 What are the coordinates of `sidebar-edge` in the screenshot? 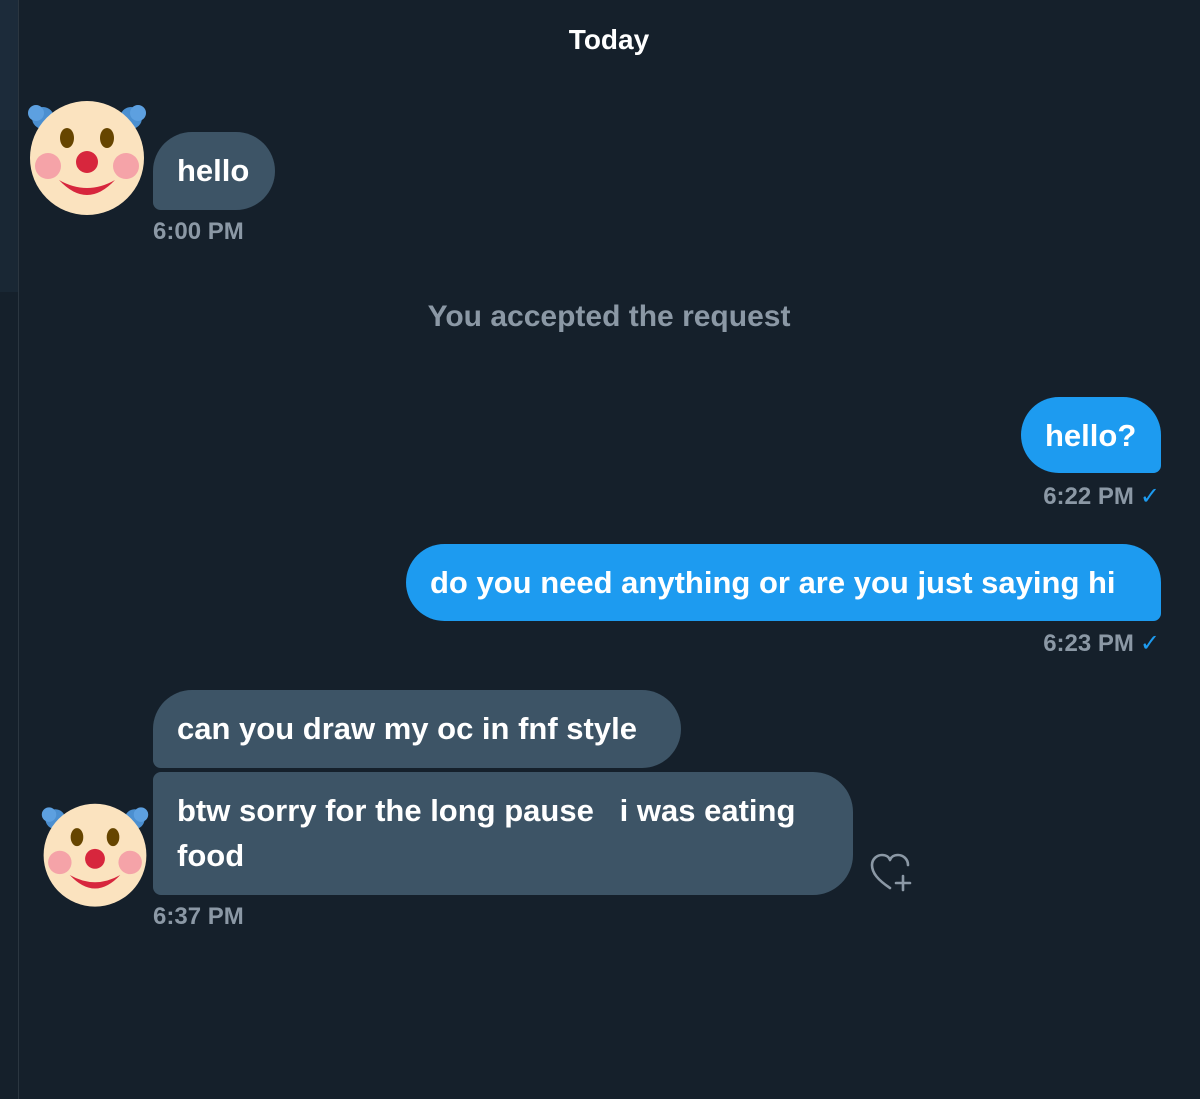 It's located at (9, 549).